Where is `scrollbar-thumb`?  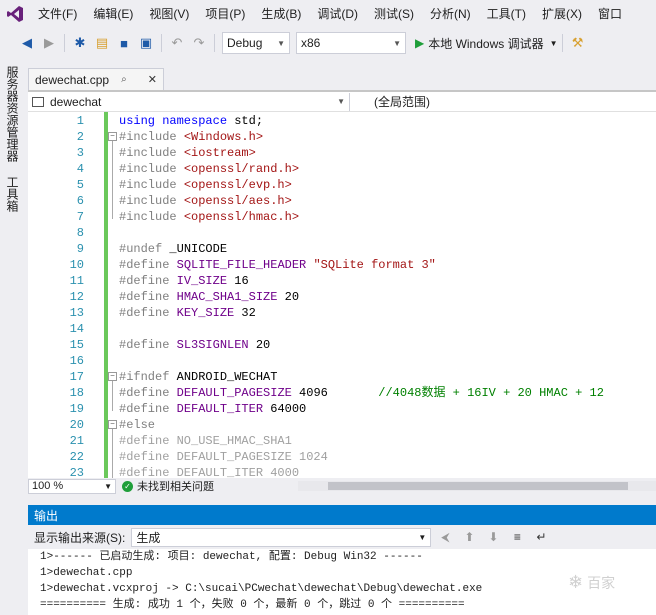
scrollbar-thumb is located at coordinates (478, 486).